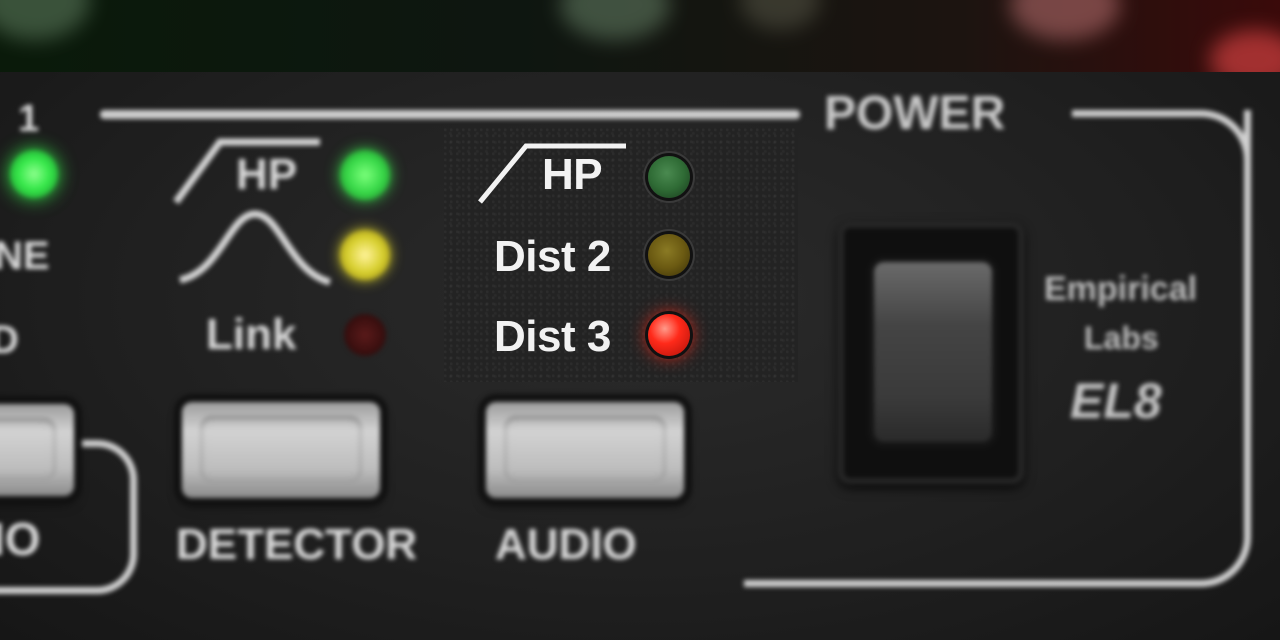 Image resolution: width=1280 pixels, height=640 pixels. I want to click on link-label: Link, so click(251, 334).